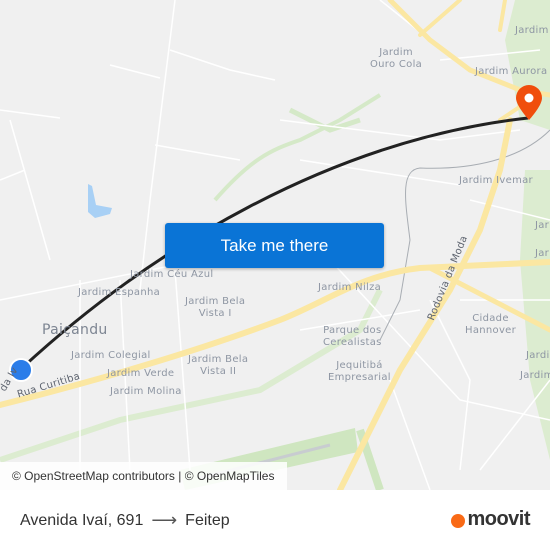  I want to click on label-jardim-colegial: Jardim Colegial, so click(111, 355).